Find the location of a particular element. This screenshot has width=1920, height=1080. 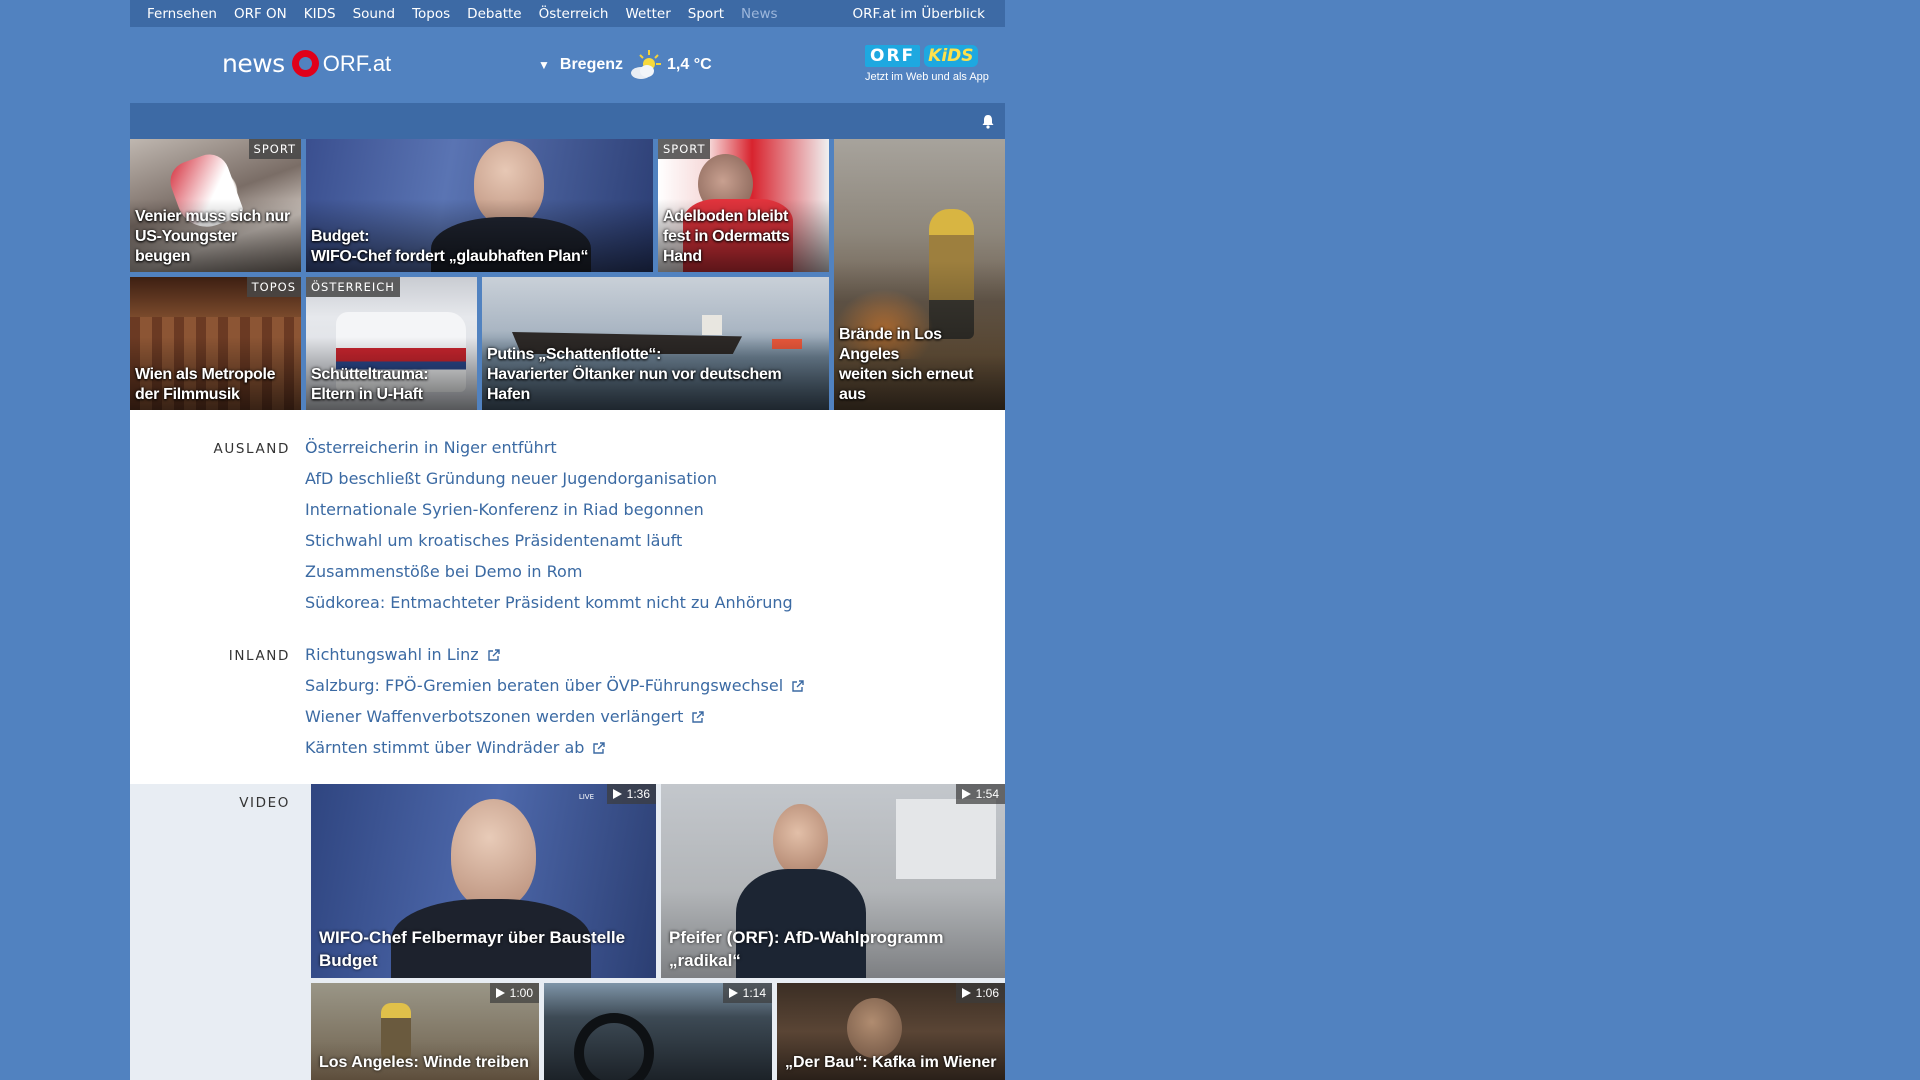

weather-temperature: 1,4 °C is located at coordinates (689, 64).